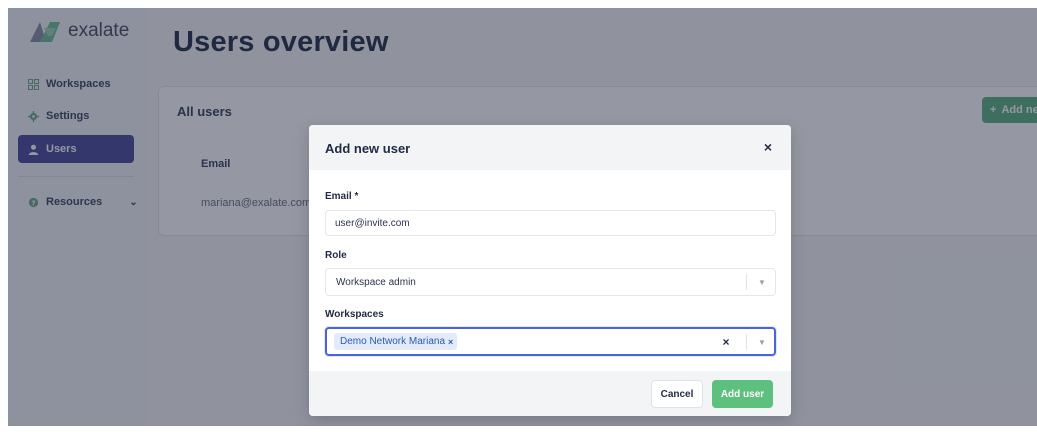 The height and width of the screenshot is (434, 1037). I want to click on close-icon: ×, so click(768, 147).